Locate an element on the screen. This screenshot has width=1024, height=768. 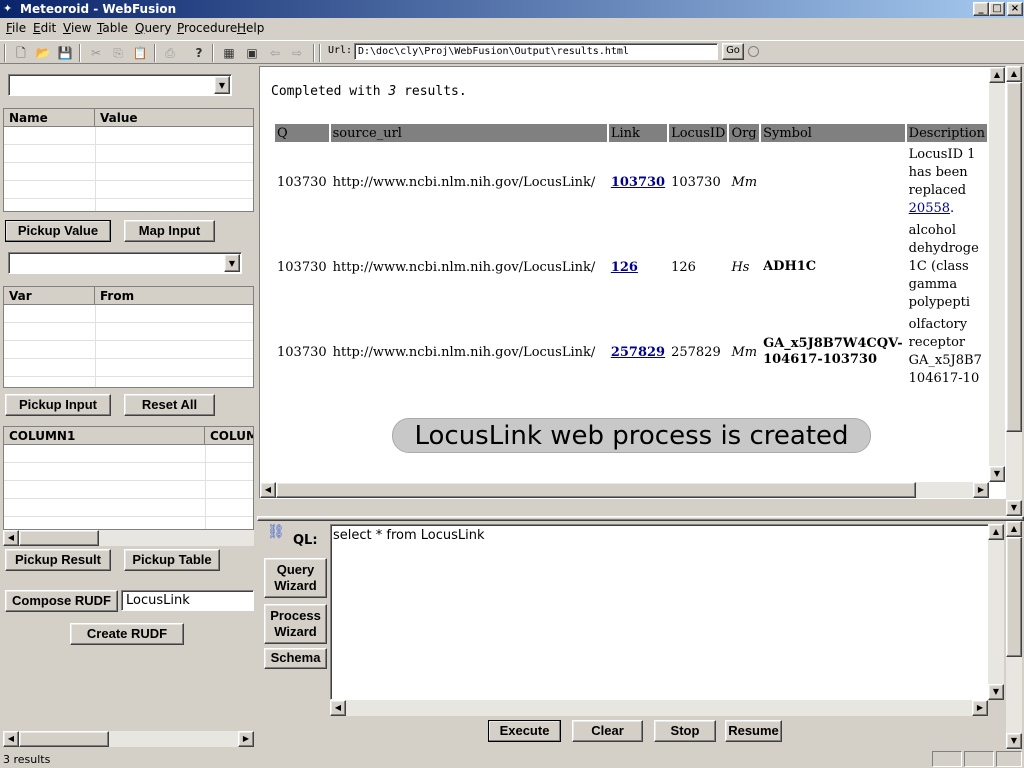
column-header: Org is located at coordinates (744, 133).